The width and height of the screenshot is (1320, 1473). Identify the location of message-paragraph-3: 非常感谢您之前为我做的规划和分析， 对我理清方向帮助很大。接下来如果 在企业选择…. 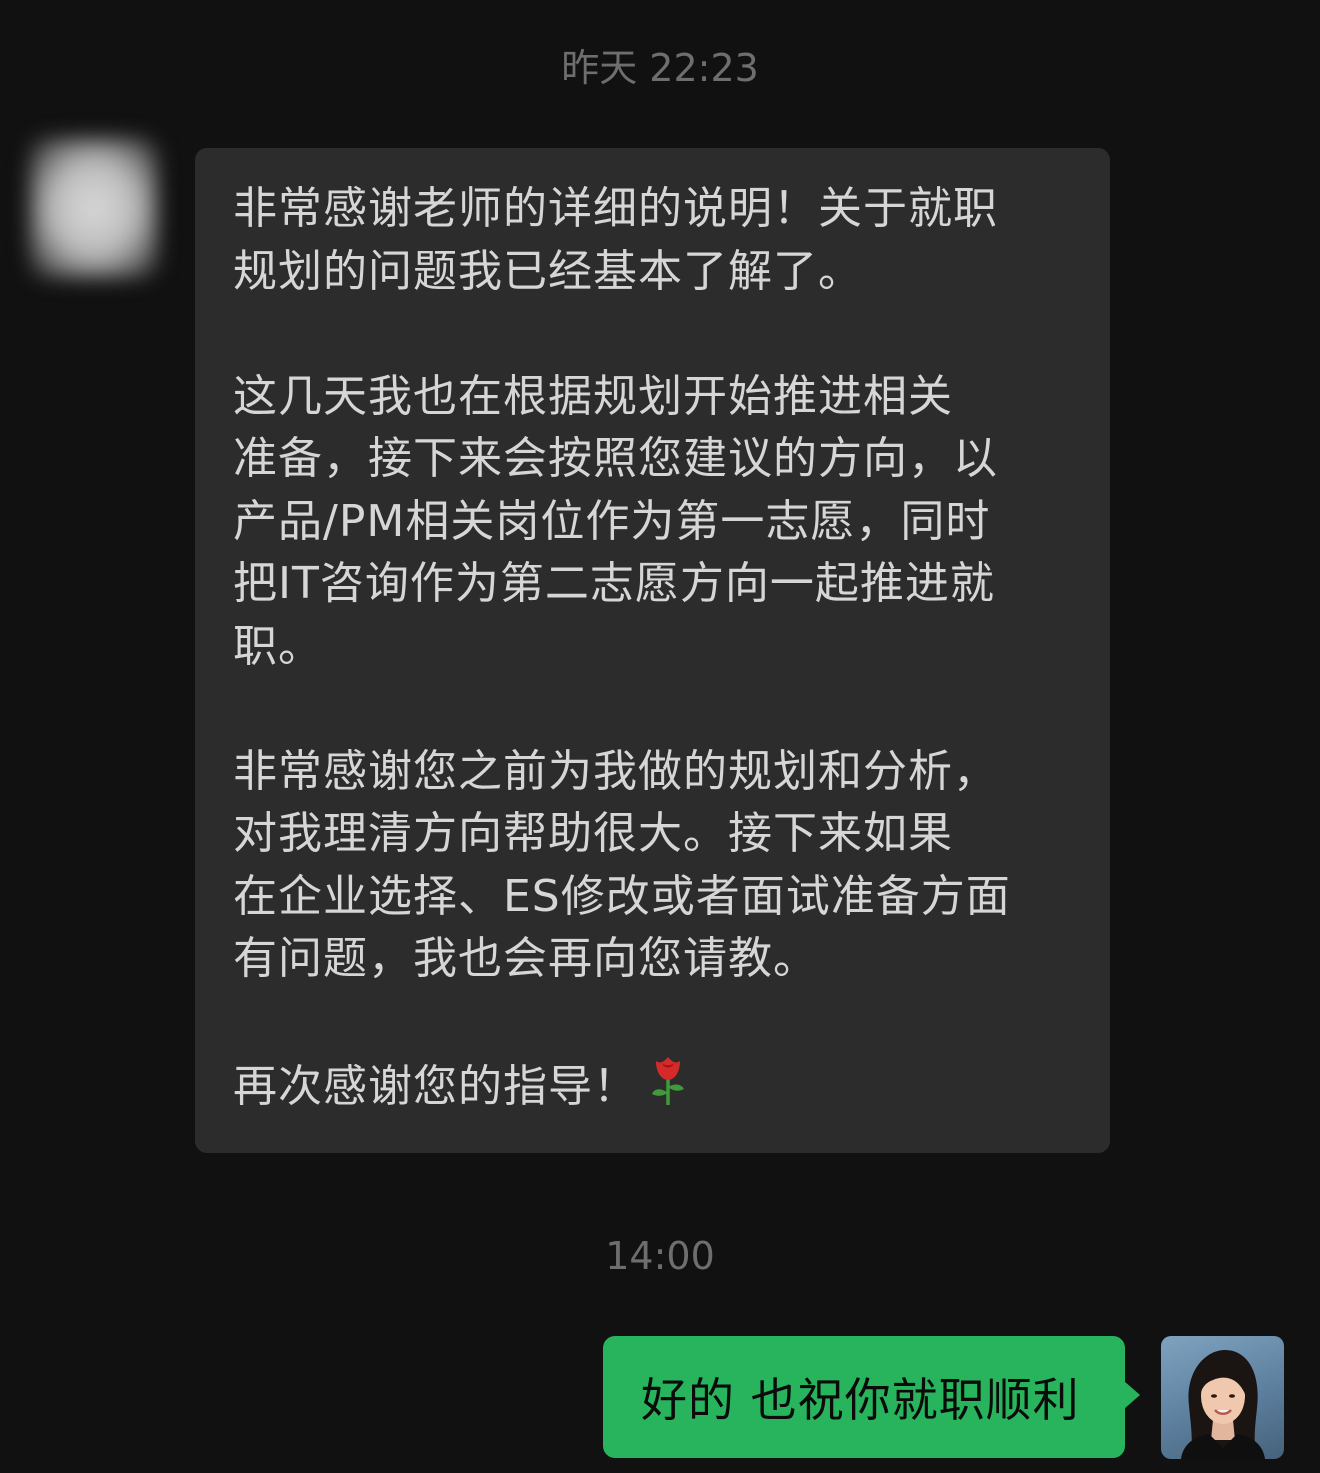
(622, 865).